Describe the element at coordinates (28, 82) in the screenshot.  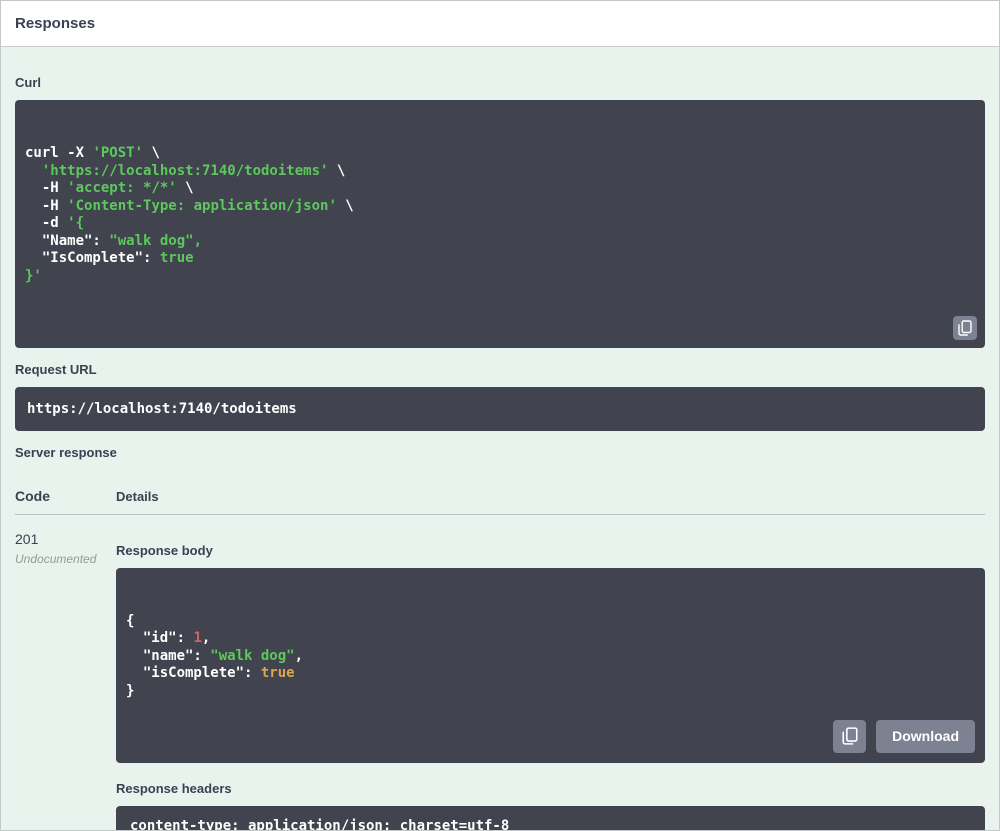
I see `curl-label: Curl` at that location.